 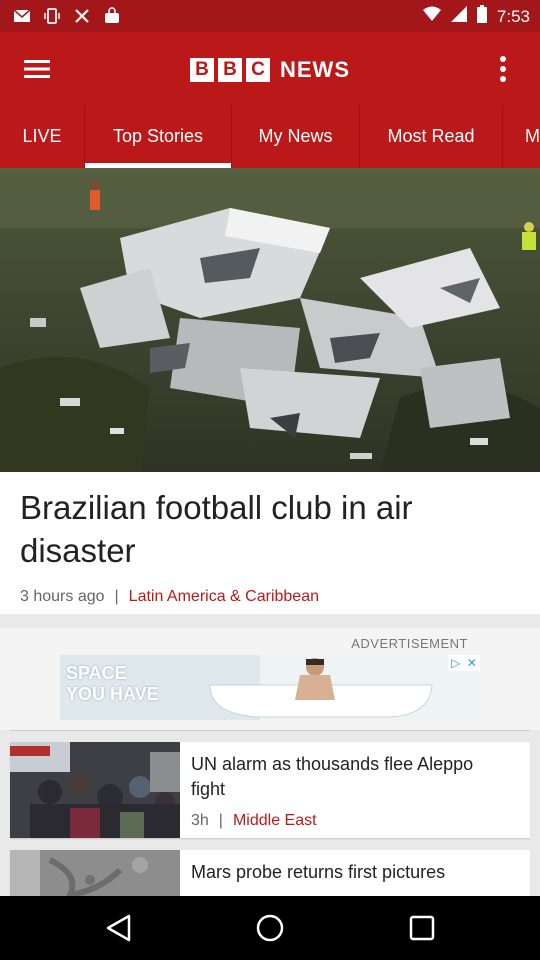 I want to click on tab-top-stories: Top Stories, so click(x=158, y=136).